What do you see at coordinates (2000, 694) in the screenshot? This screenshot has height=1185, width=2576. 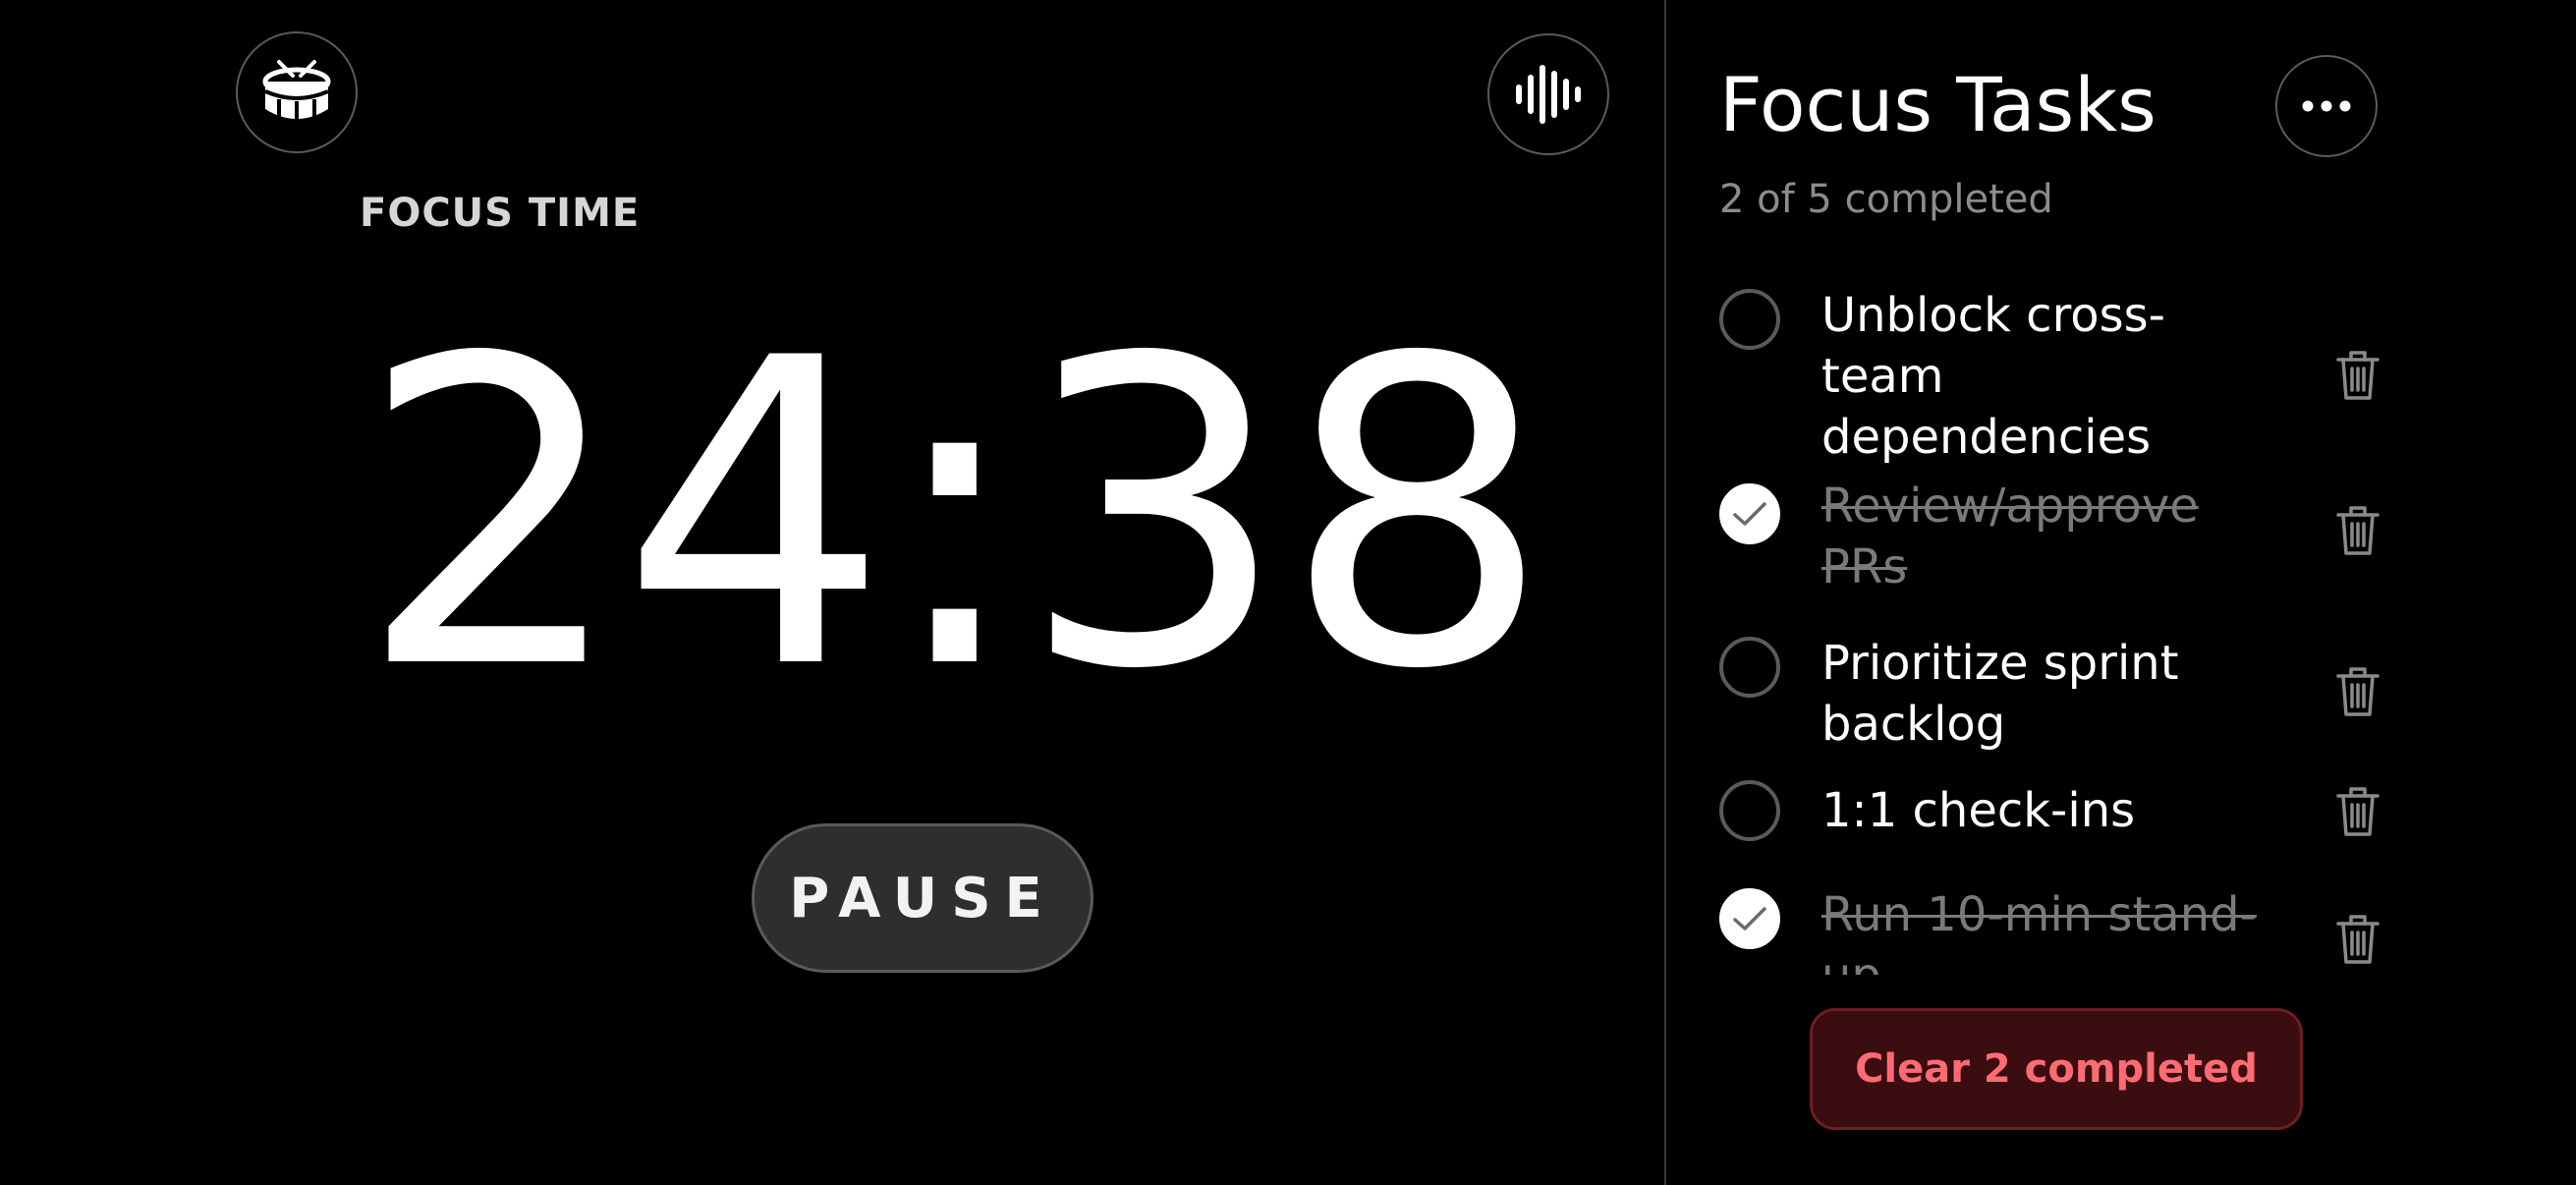 I see `task-text: Prioritize sprint backlog` at bounding box center [2000, 694].